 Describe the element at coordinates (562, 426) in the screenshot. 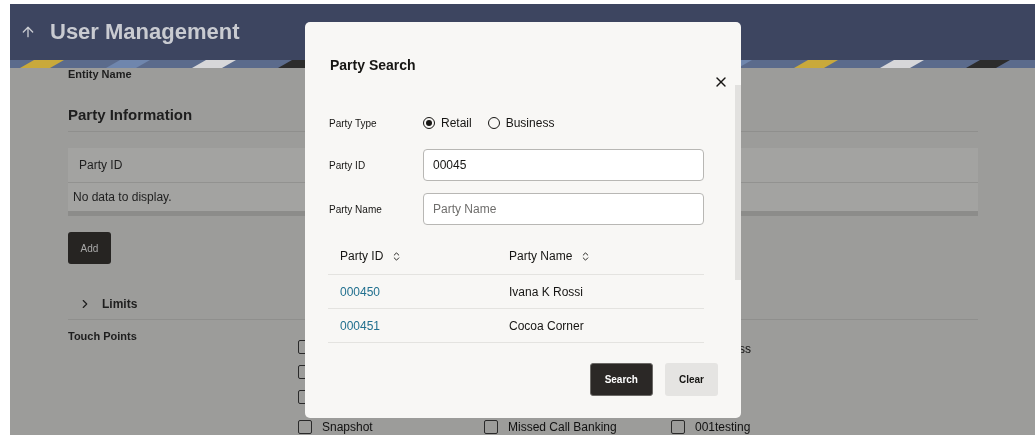

I see `checkbox-label: Missed Call Banking` at that location.